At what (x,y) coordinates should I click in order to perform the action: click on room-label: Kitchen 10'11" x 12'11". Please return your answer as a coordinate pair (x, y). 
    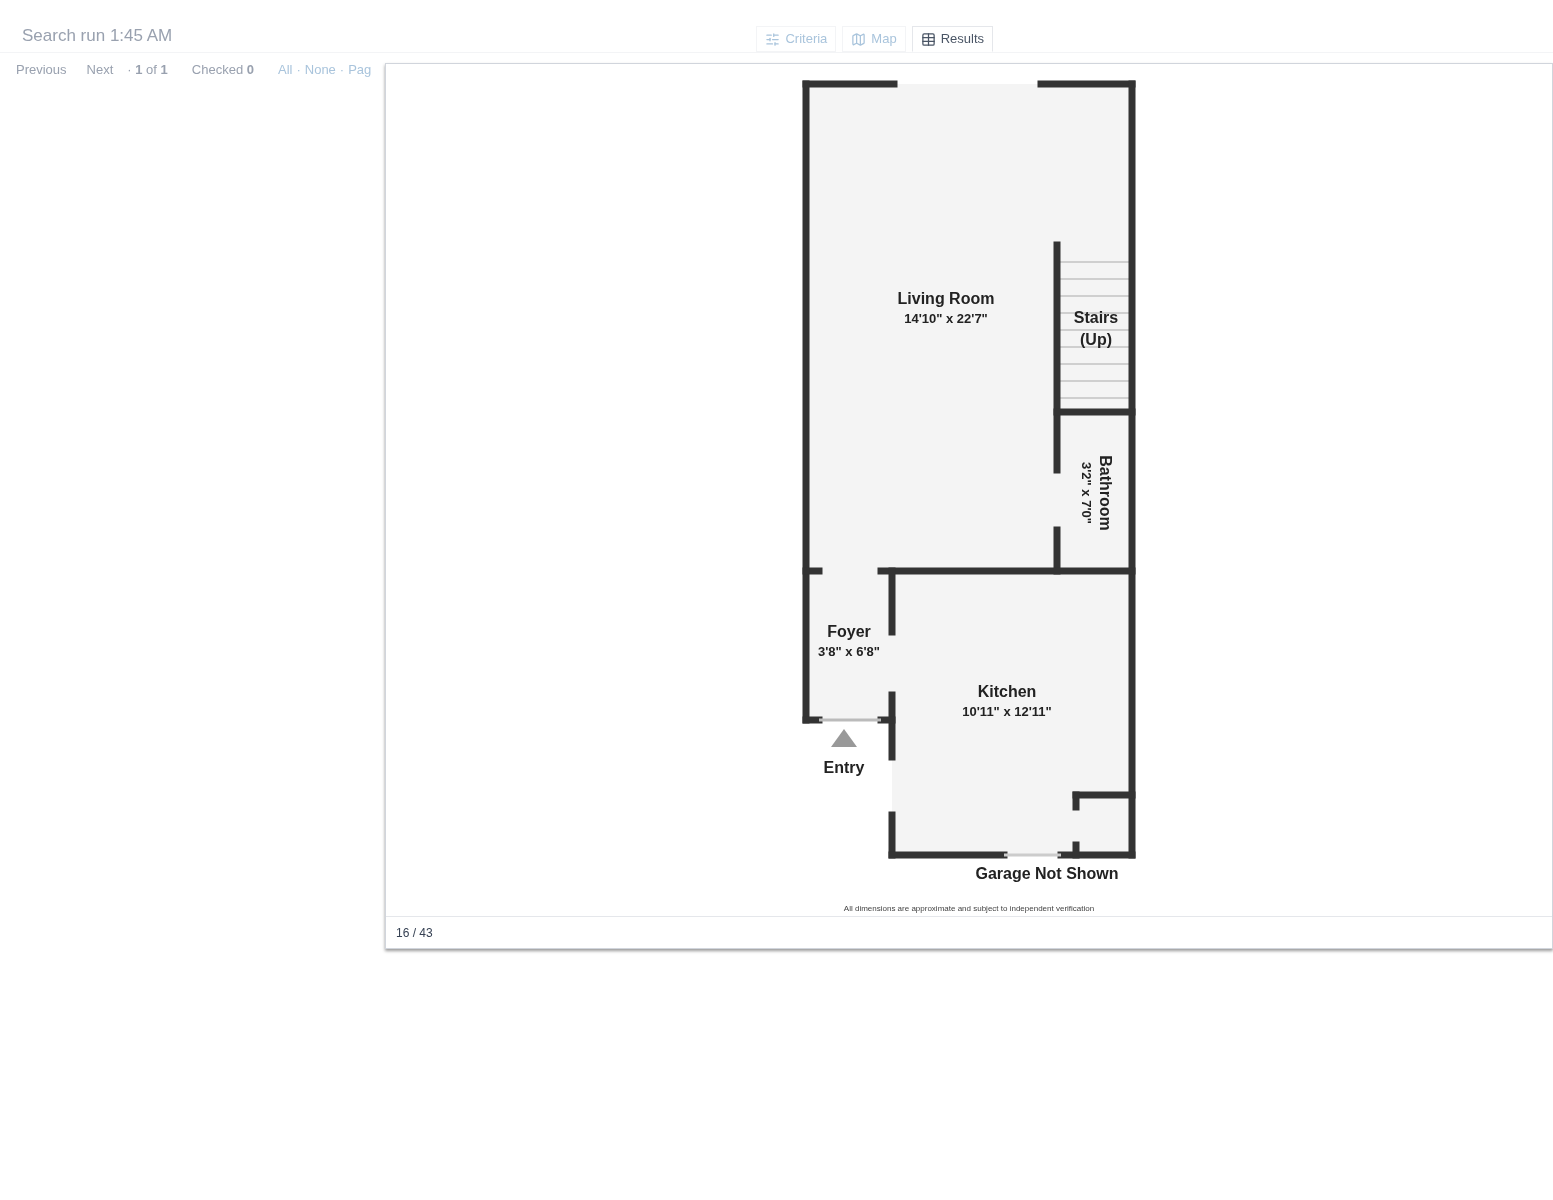
    Looking at the image, I should click on (1007, 701).